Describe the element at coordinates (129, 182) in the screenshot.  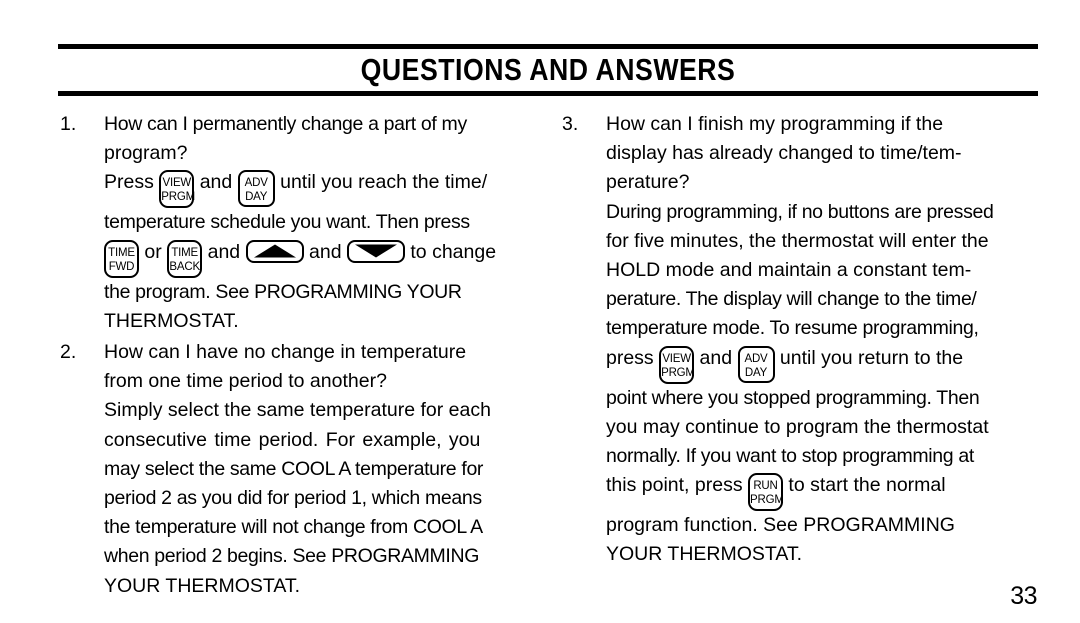
I see `answer-fragment: Press` at that location.